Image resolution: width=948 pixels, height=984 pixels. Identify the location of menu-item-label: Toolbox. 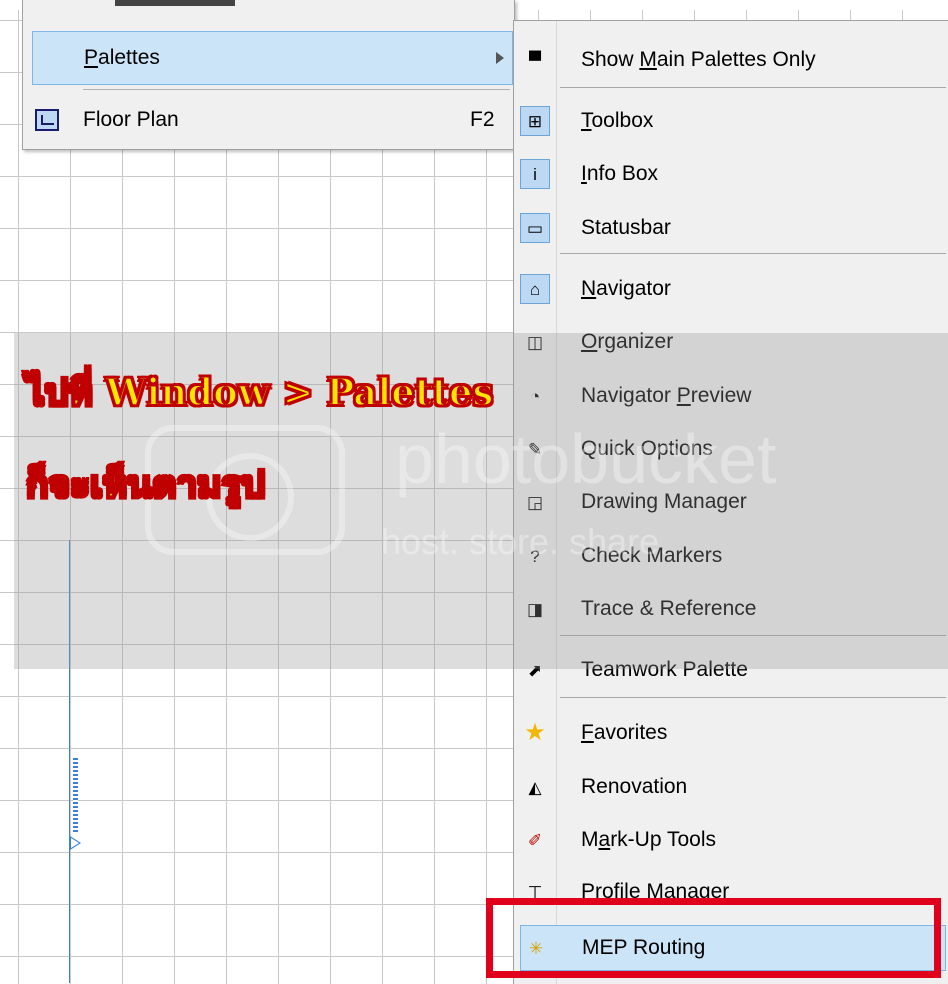
(617, 120).